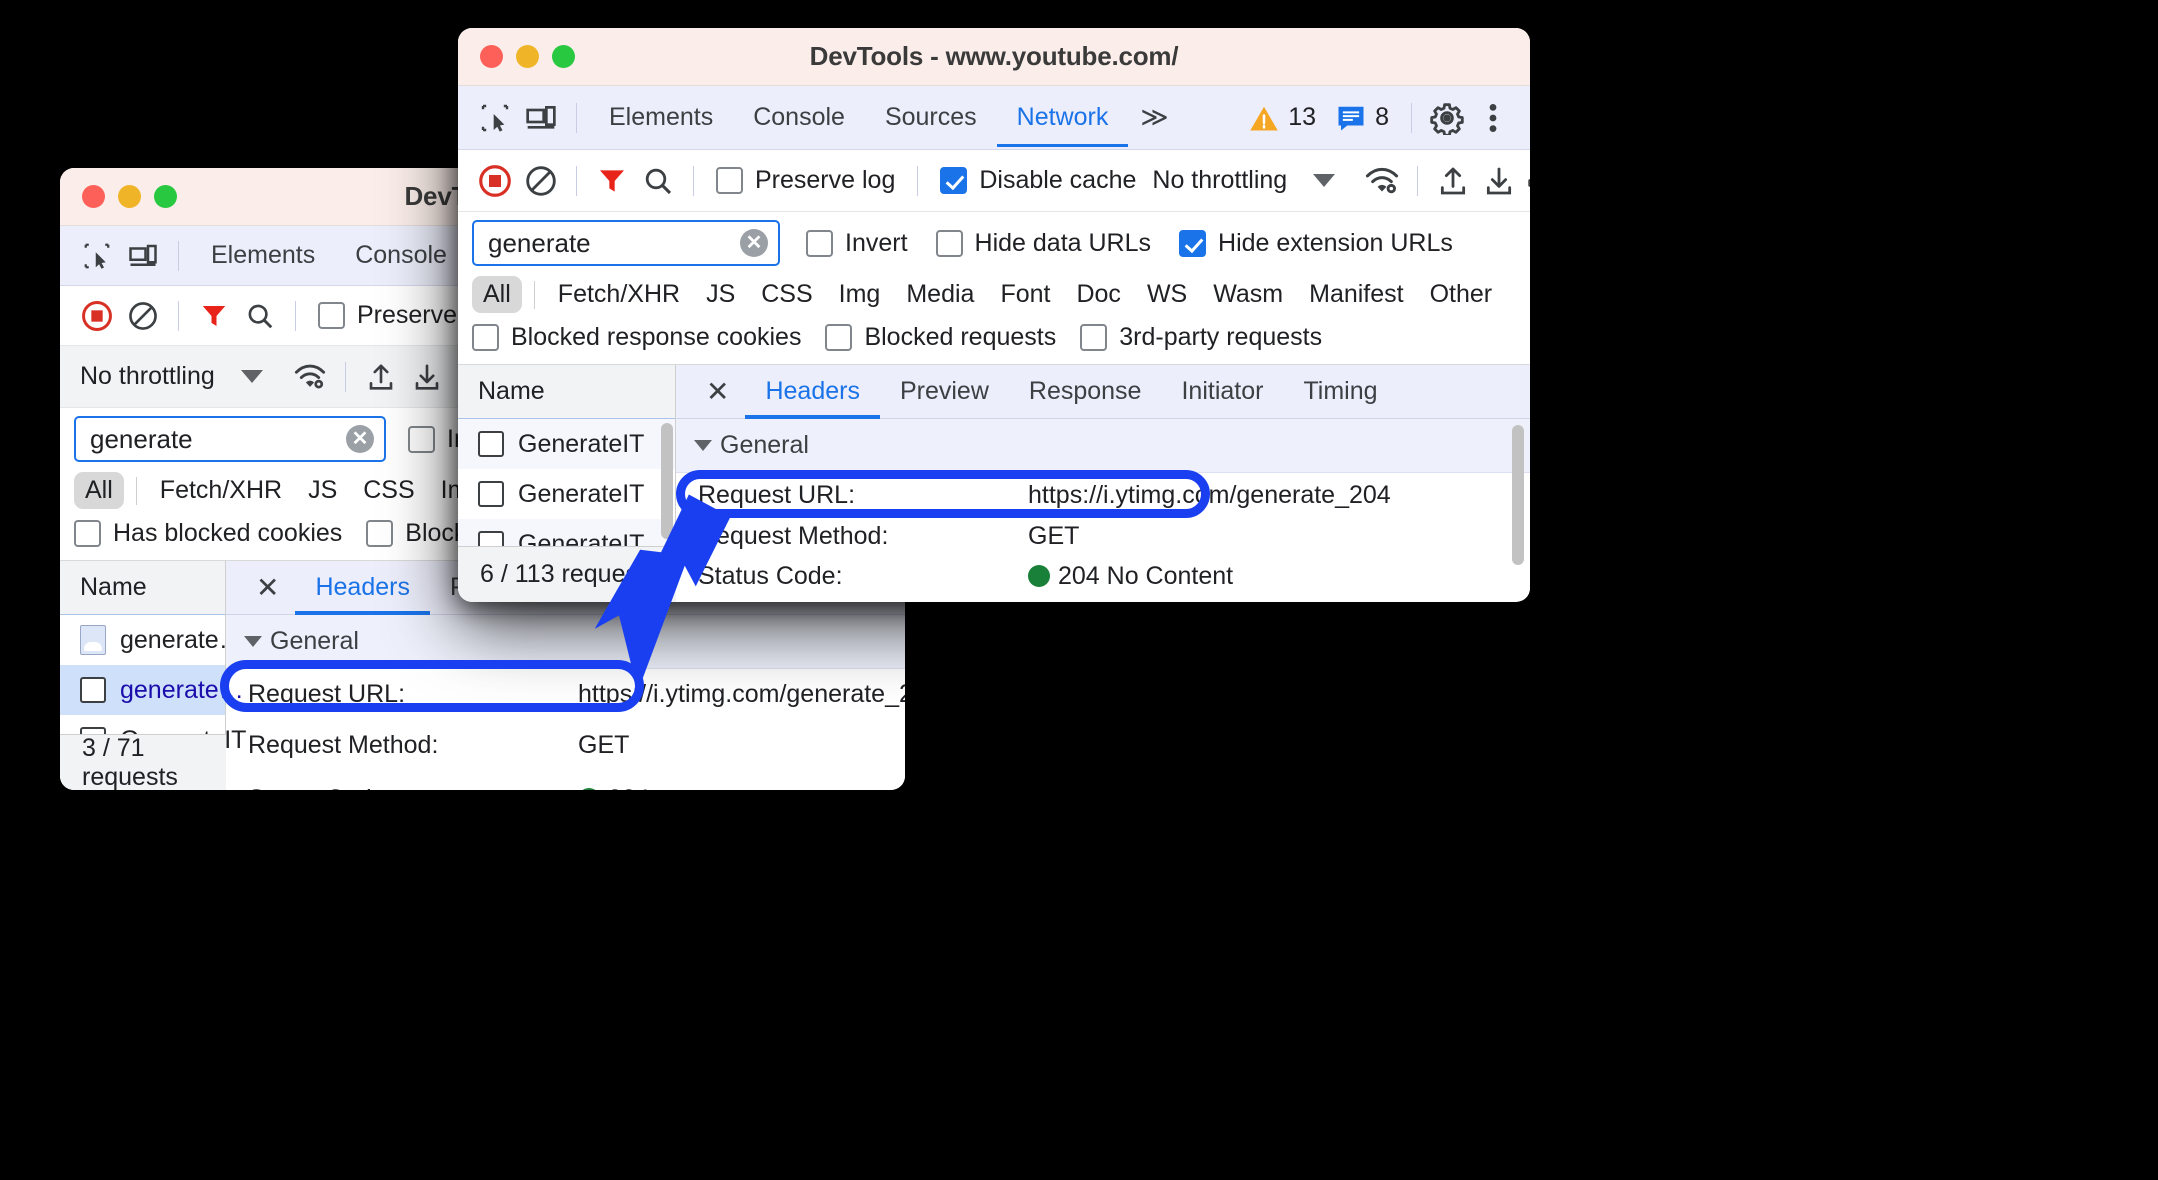 The height and width of the screenshot is (1180, 2158). What do you see at coordinates (566, 444) in the screenshot?
I see `back-request-row-0: GenerateIT` at bounding box center [566, 444].